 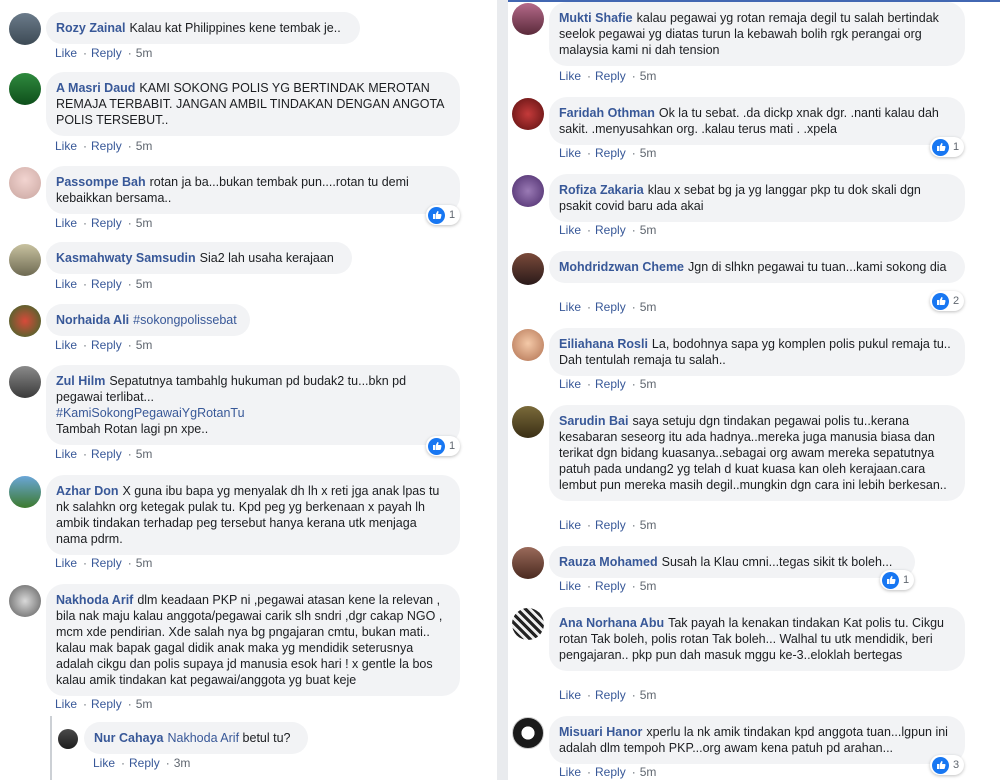 I want to click on mention-link: Nakhoda Arif, so click(x=203, y=738).